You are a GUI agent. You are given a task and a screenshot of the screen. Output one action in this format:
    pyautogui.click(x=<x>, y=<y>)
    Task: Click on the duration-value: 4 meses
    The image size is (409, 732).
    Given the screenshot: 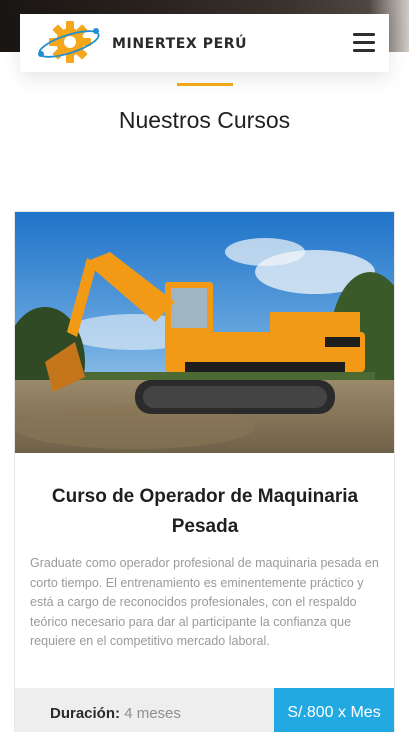 What is the action you would take?
    pyautogui.click(x=152, y=713)
    